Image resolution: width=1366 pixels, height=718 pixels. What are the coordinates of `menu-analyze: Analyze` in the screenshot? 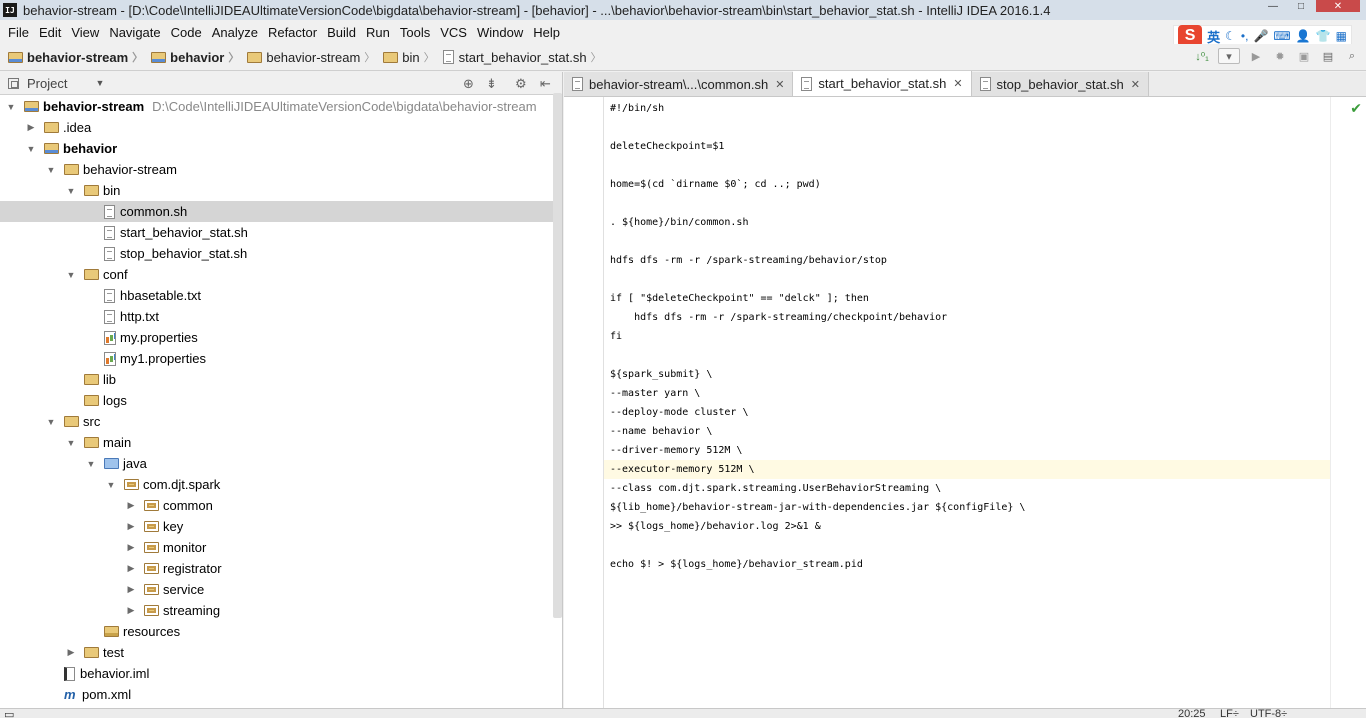 It's located at (235, 32).